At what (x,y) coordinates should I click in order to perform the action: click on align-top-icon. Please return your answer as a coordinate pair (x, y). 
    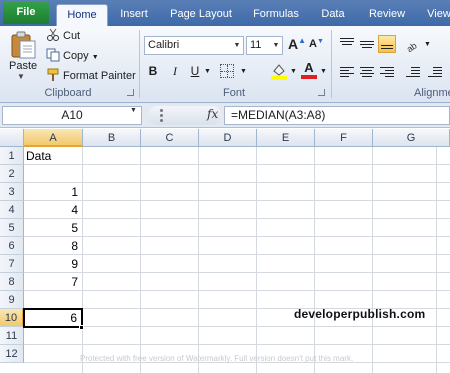
    Looking at the image, I should click on (347, 44).